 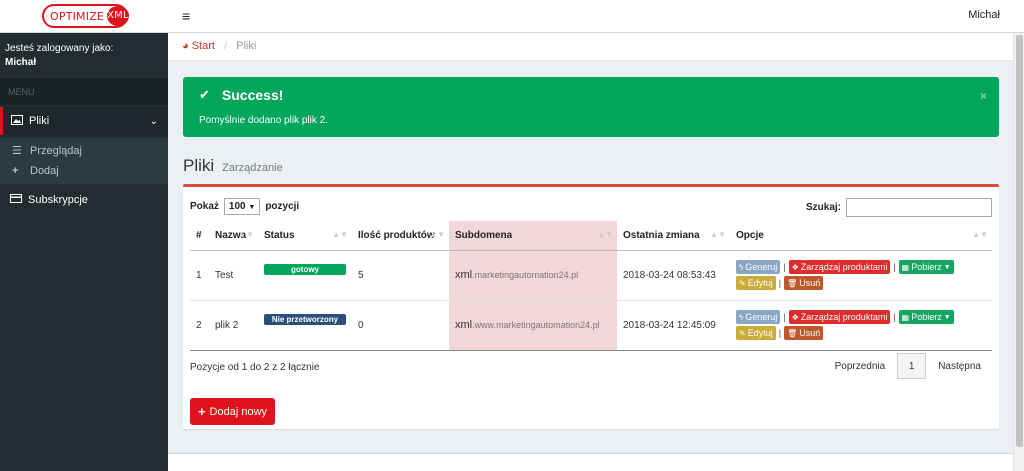 I want to click on page-title: Pliki, so click(x=199, y=165).